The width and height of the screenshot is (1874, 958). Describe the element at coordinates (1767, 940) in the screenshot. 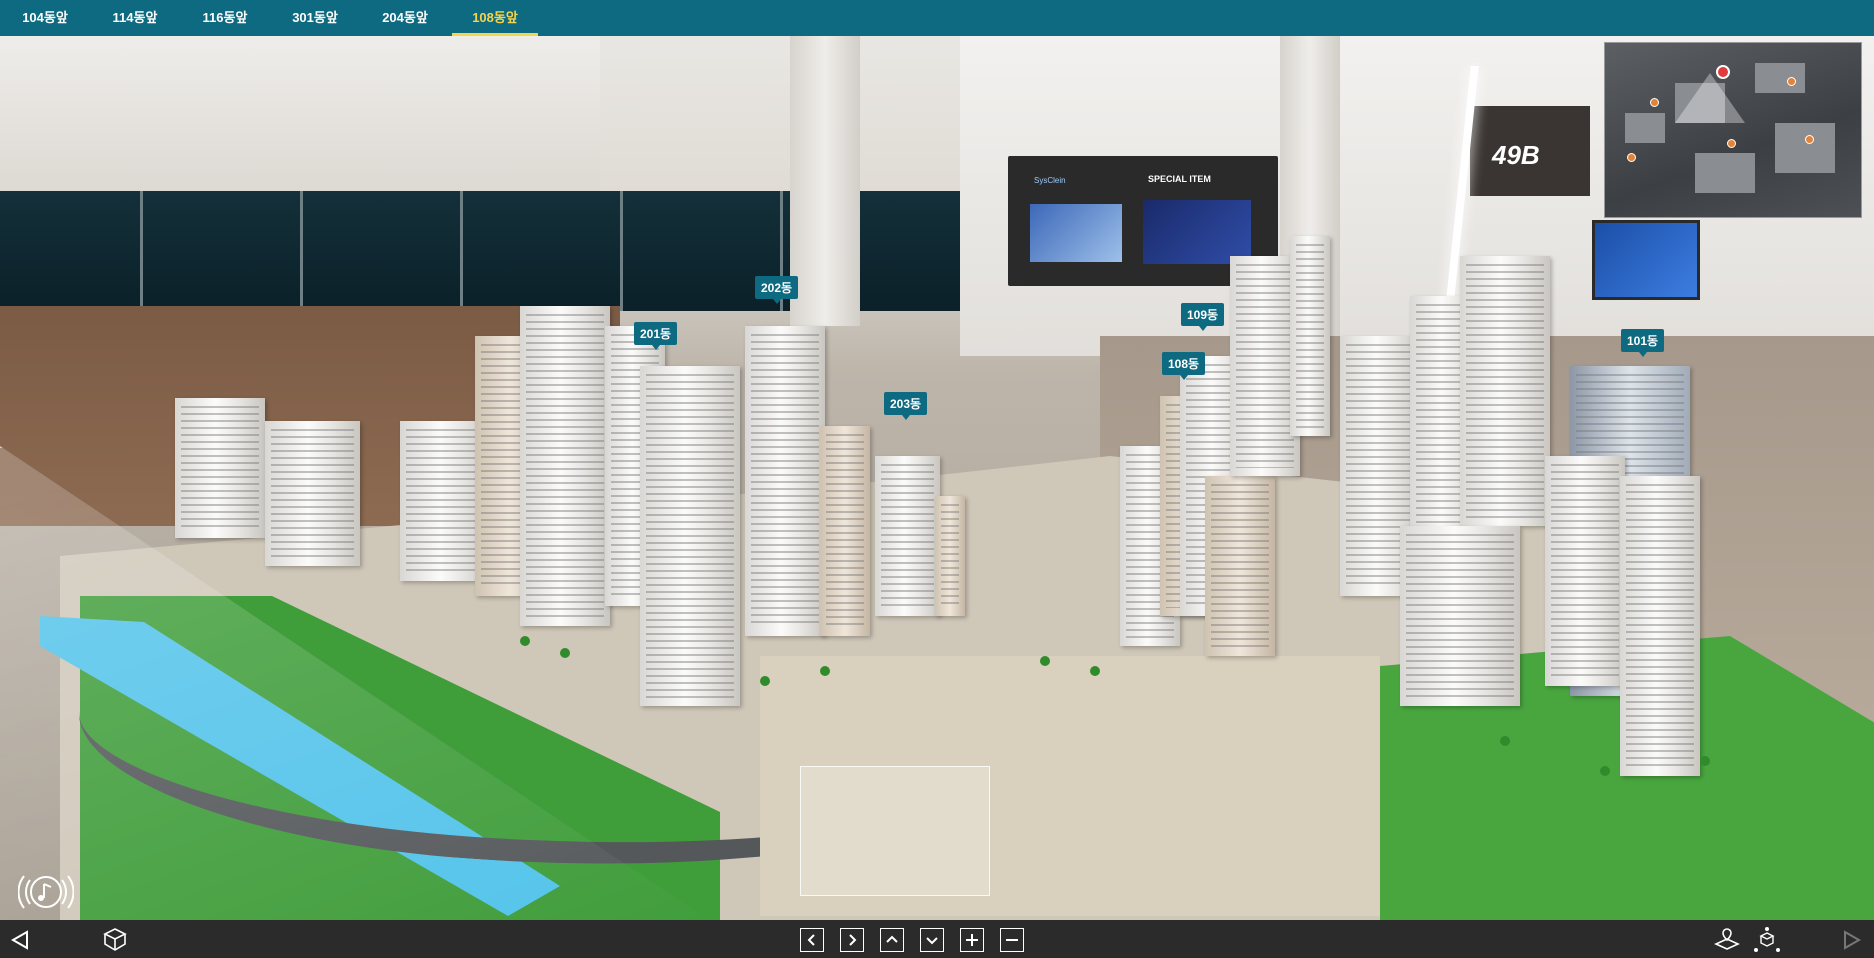

I see `network-cube-icon` at that location.